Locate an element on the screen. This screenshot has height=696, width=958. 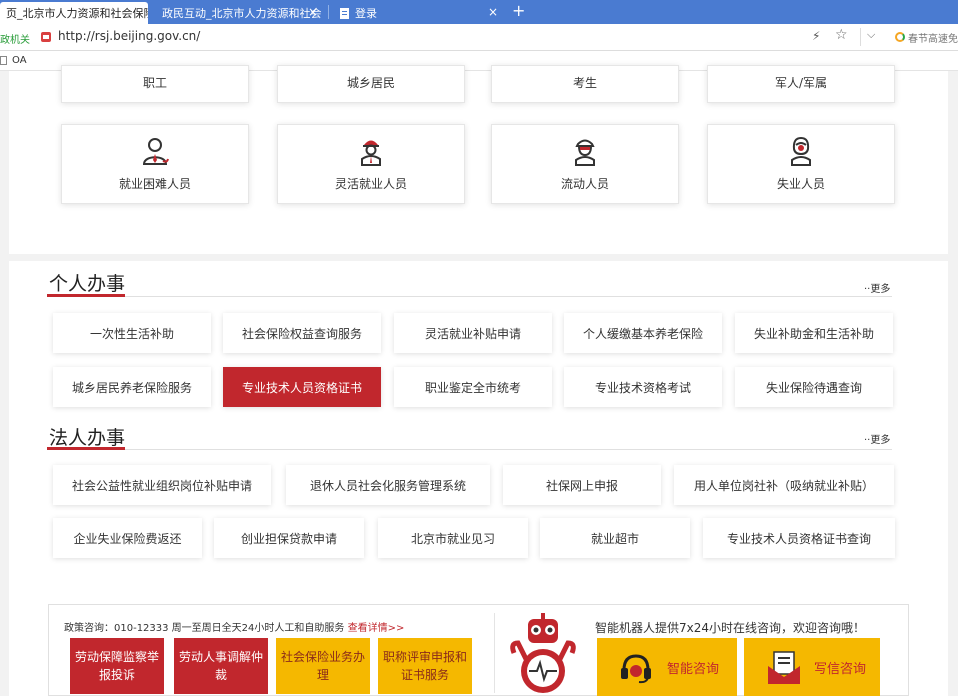
smart-consult-button: 智能咨询 is located at coordinates (667, 667).